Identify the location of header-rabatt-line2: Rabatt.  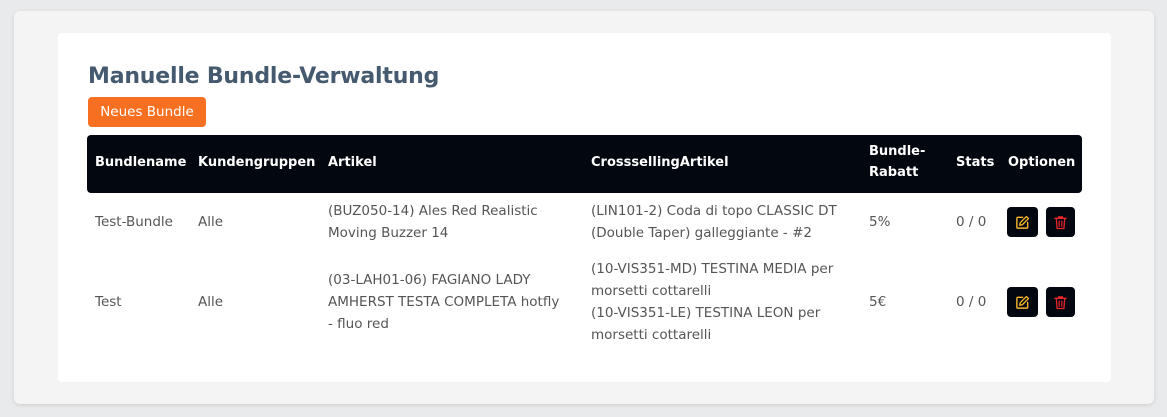
(894, 172).